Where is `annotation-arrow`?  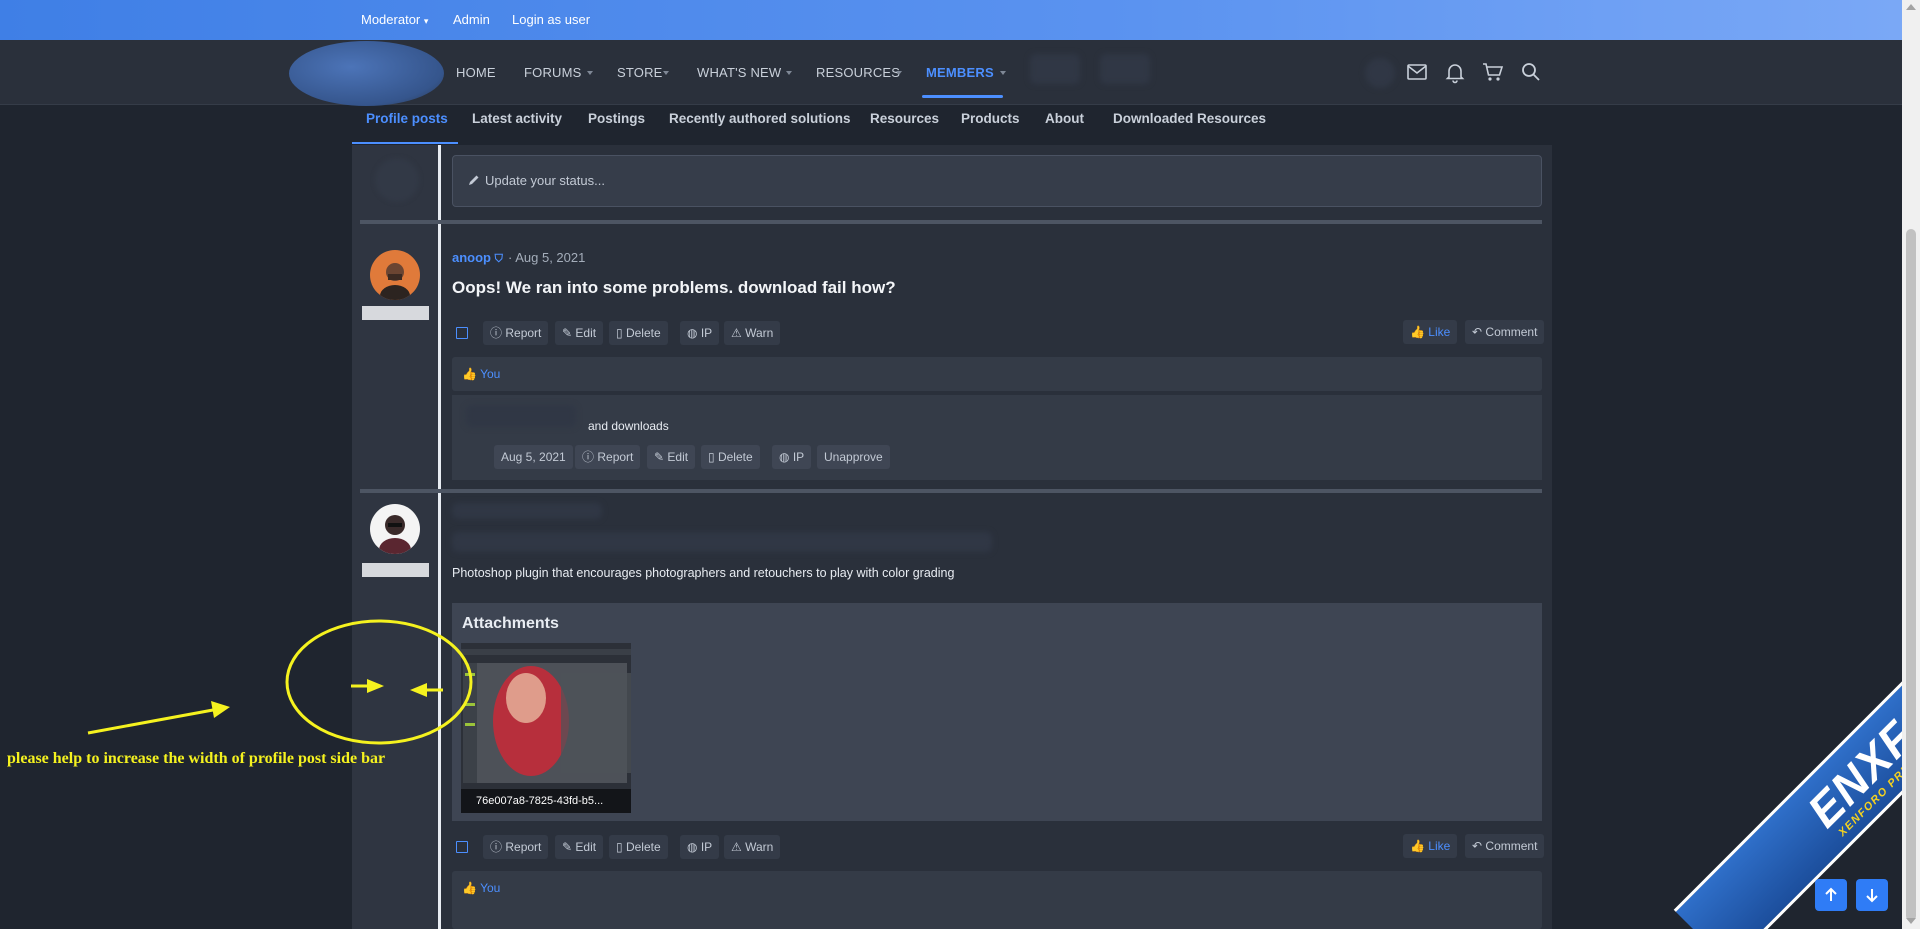
annotation-arrow is located at coordinates (150, 721).